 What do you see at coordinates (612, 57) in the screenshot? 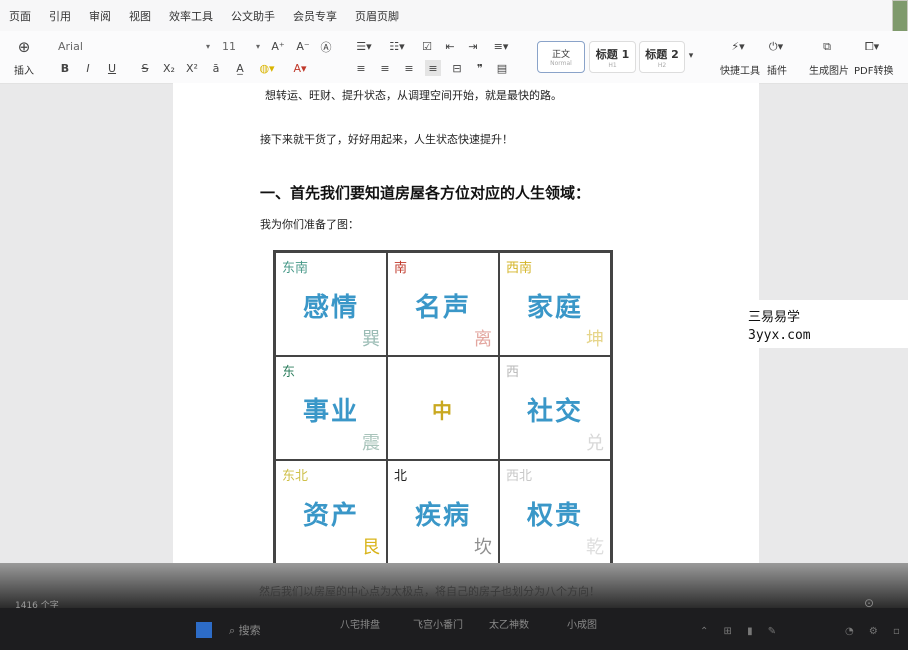
I see `style-heading-1: 标题 1 H1` at bounding box center [612, 57].